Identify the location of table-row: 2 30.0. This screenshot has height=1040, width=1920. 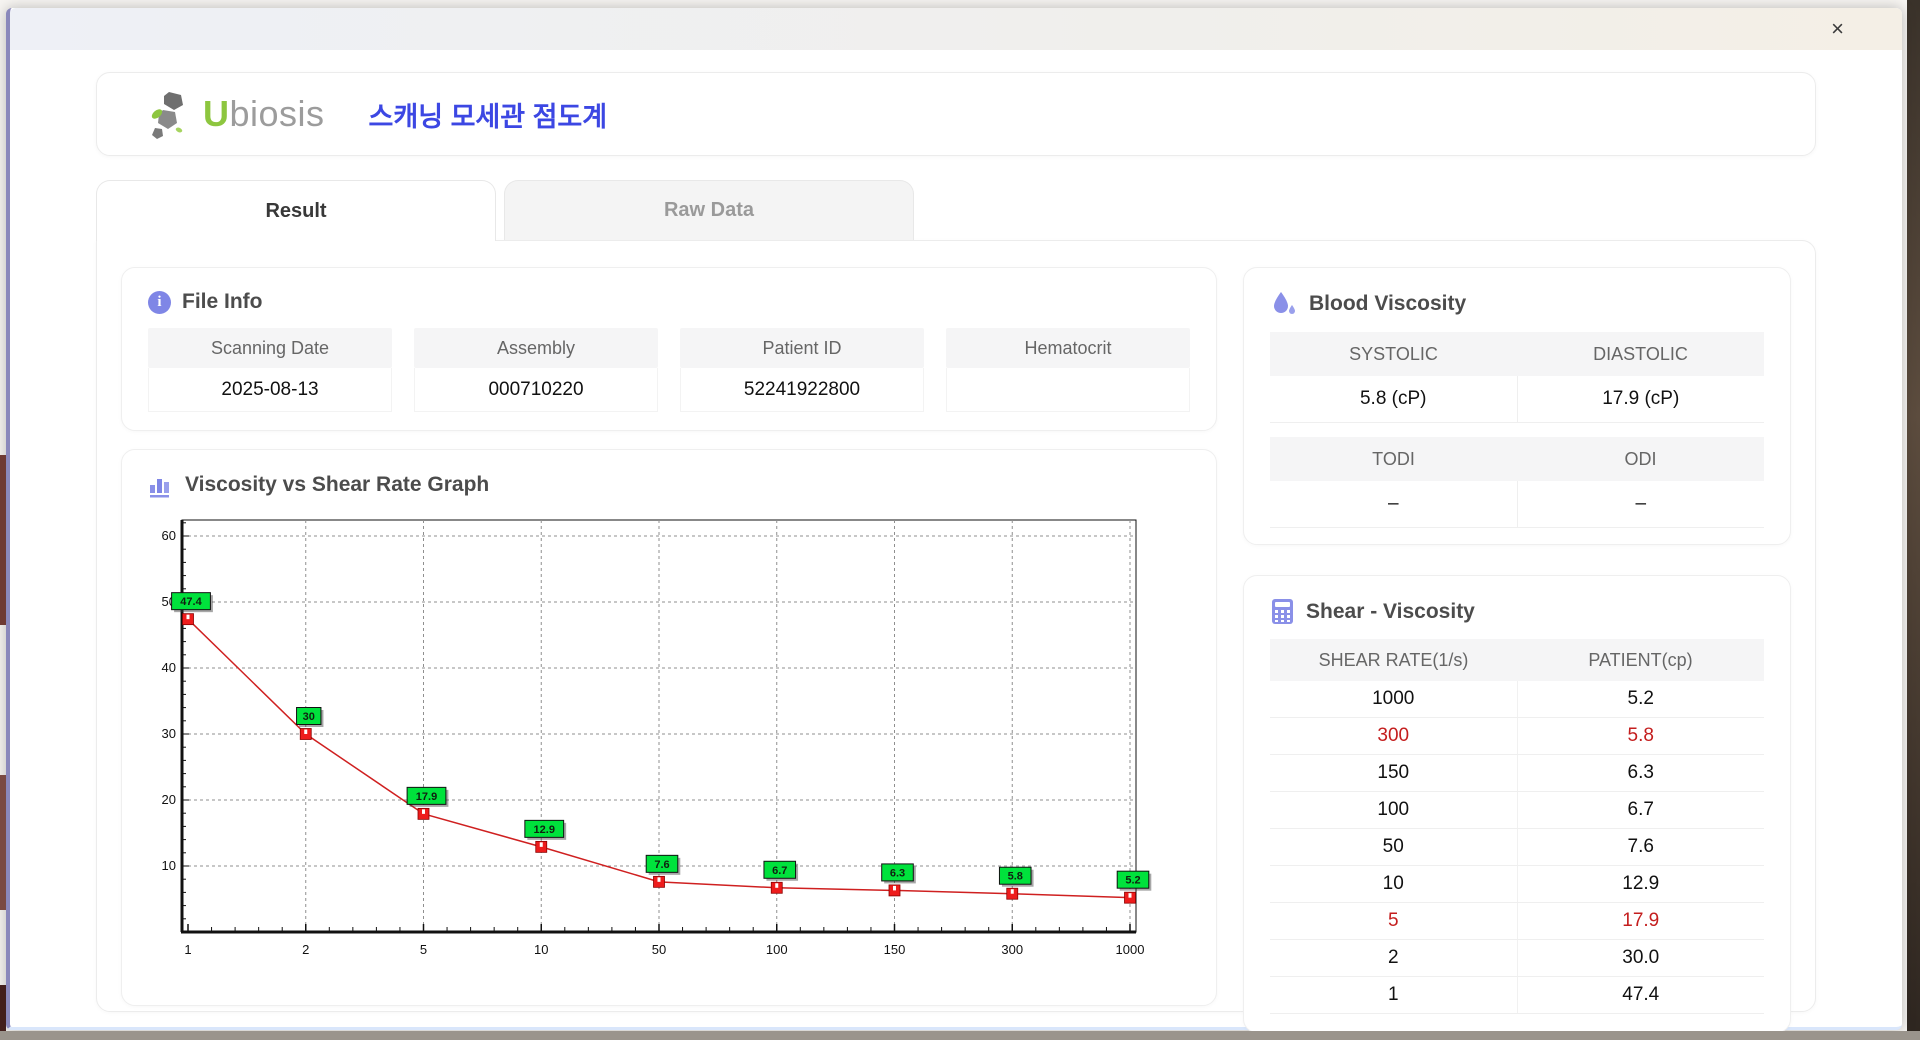
(1517, 958).